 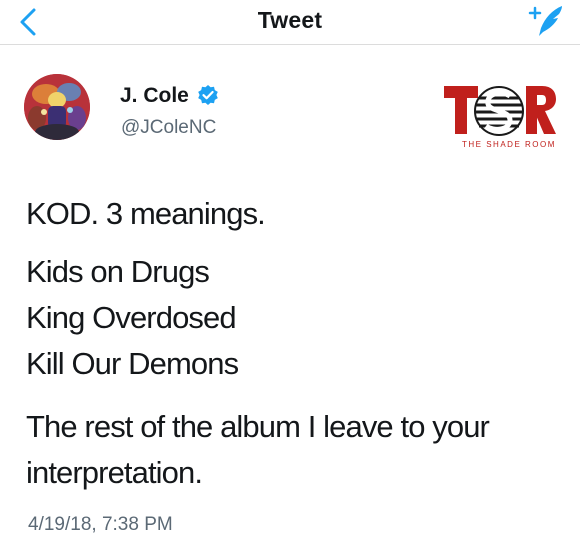 What do you see at coordinates (258, 426) in the screenshot?
I see `tweet-text-line: The rest of the album I leave to your` at bounding box center [258, 426].